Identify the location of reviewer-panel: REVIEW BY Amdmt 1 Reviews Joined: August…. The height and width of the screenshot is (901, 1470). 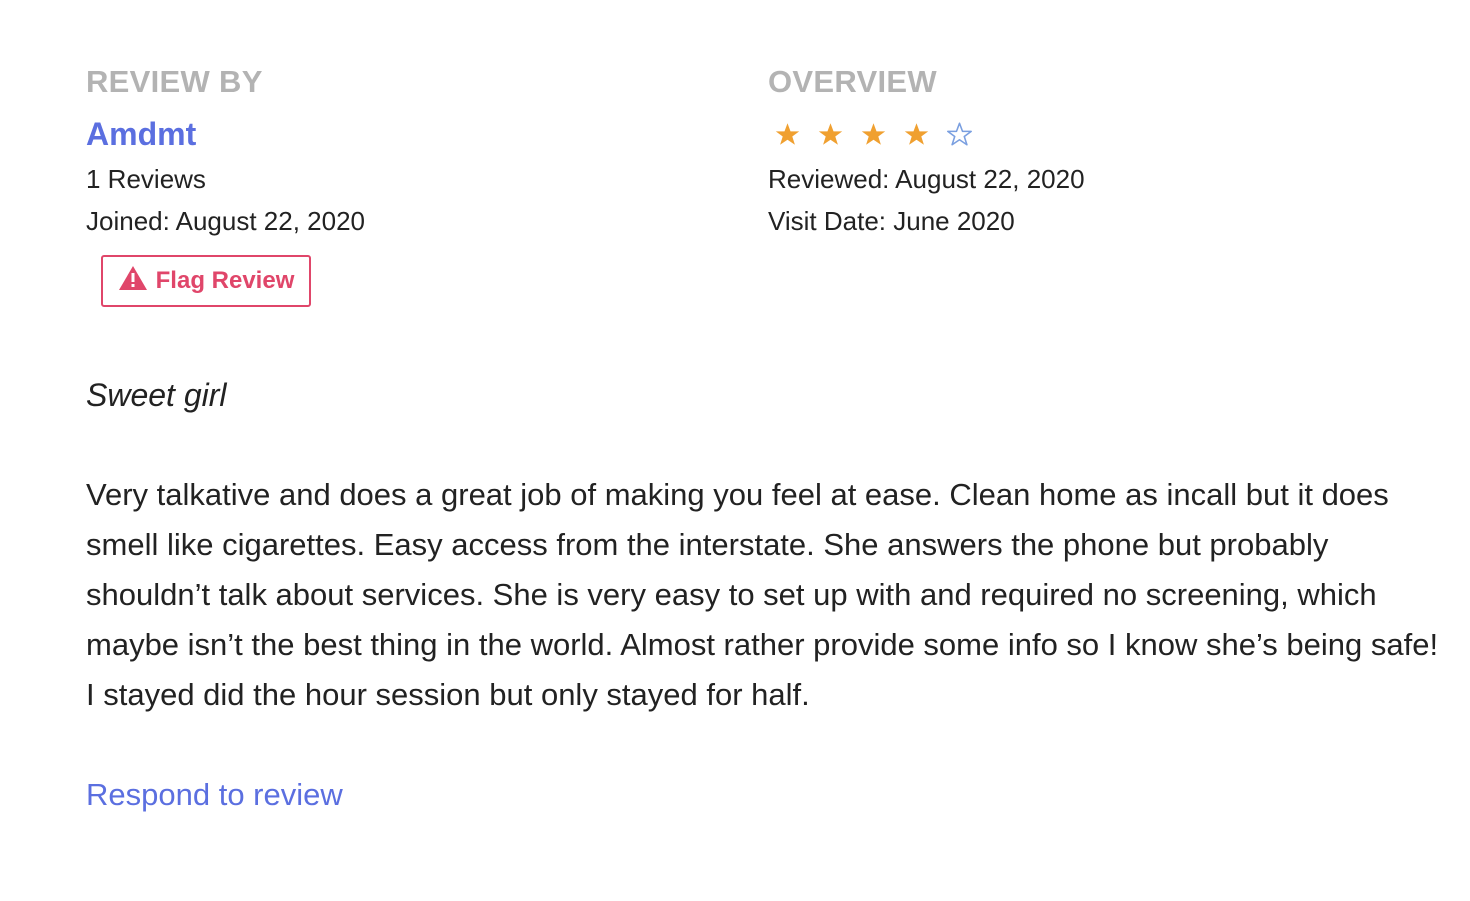
(386, 184).